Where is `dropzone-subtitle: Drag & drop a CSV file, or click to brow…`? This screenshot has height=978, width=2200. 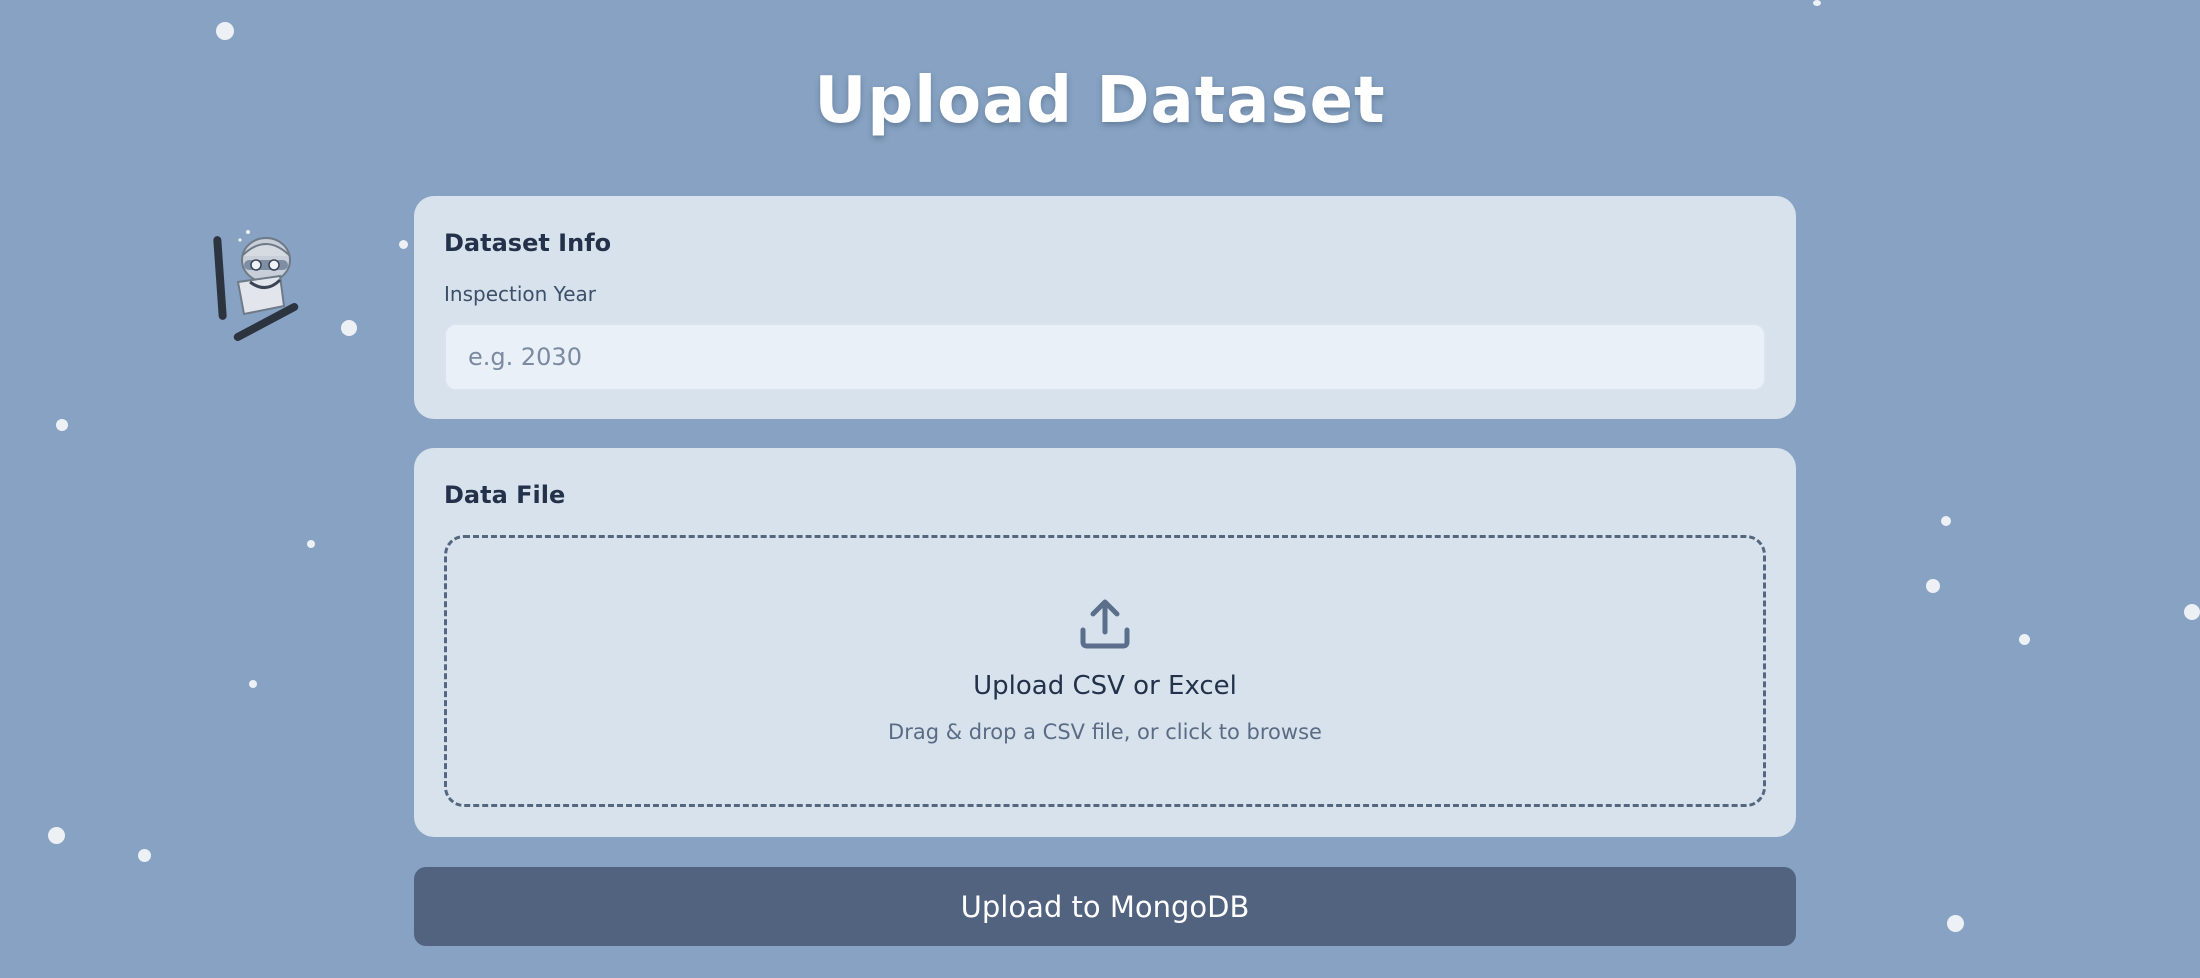
dropzone-subtitle: Drag & drop a CSV file, or click to brow… is located at coordinates (1105, 732).